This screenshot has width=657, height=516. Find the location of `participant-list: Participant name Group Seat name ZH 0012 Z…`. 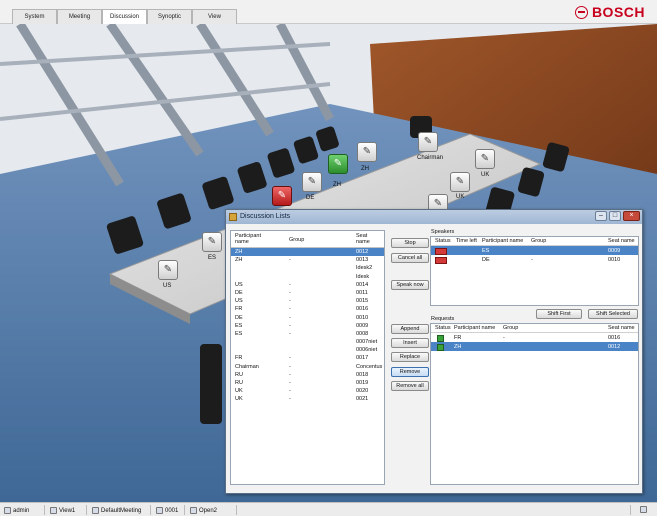

participant-list: Participant name Group Seat name ZH 0012 Z… is located at coordinates (307, 357).